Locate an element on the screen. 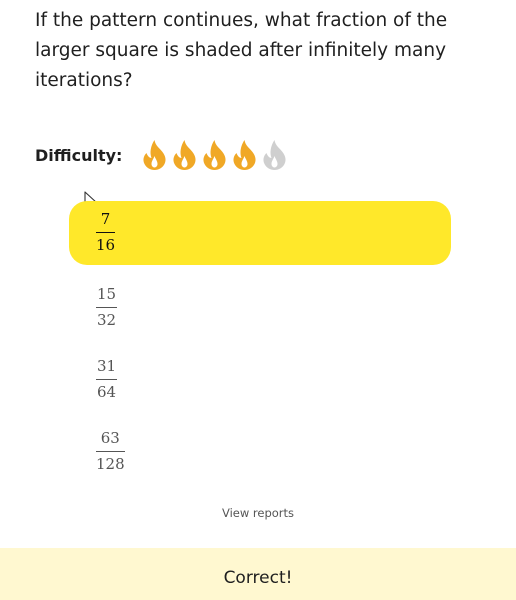  fraction: 15 32 is located at coordinates (107, 307).